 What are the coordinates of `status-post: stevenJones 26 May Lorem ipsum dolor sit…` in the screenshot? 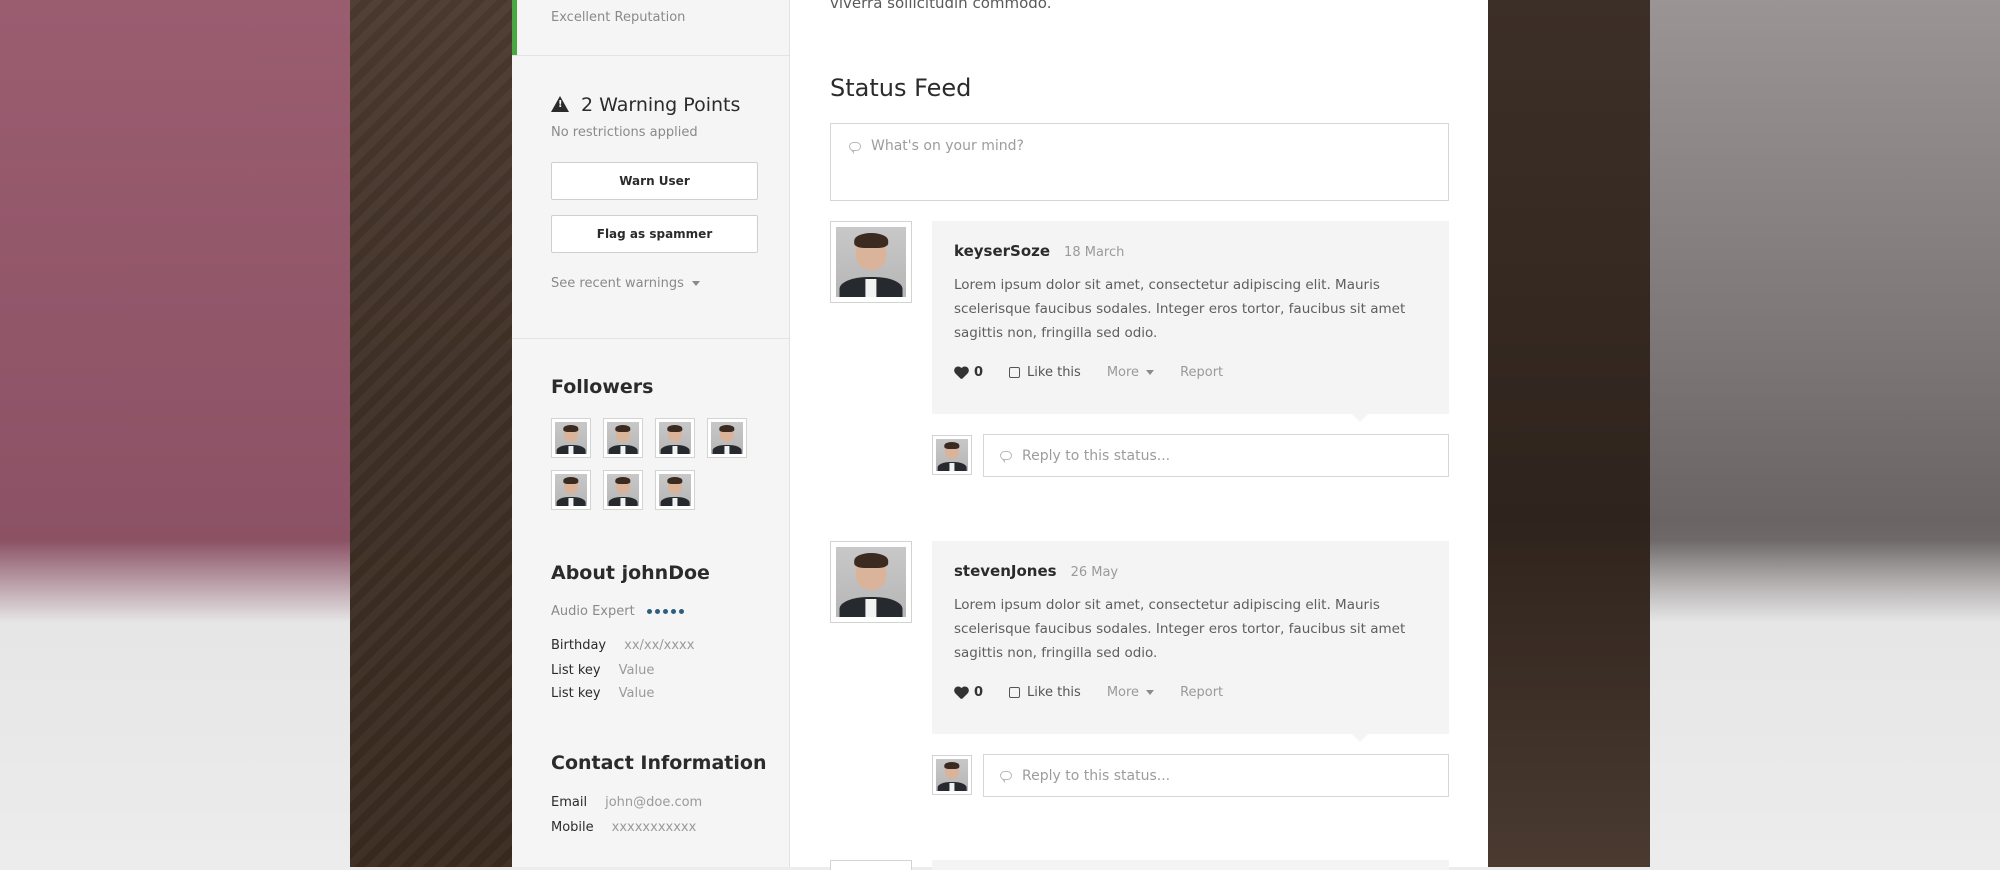 It's located at (1190, 641).